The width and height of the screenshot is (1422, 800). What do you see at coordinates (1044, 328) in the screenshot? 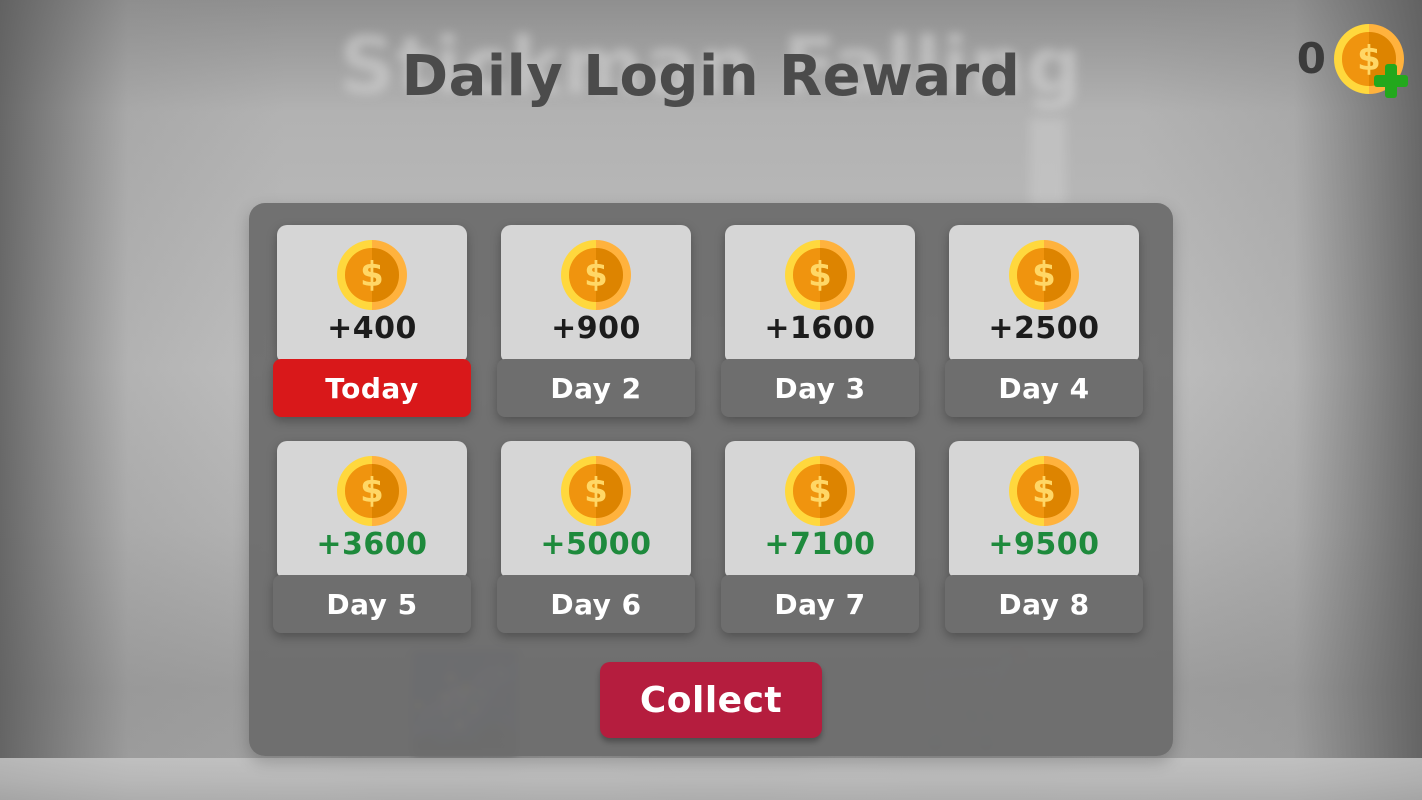
I see `reward-amount: +2500` at bounding box center [1044, 328].